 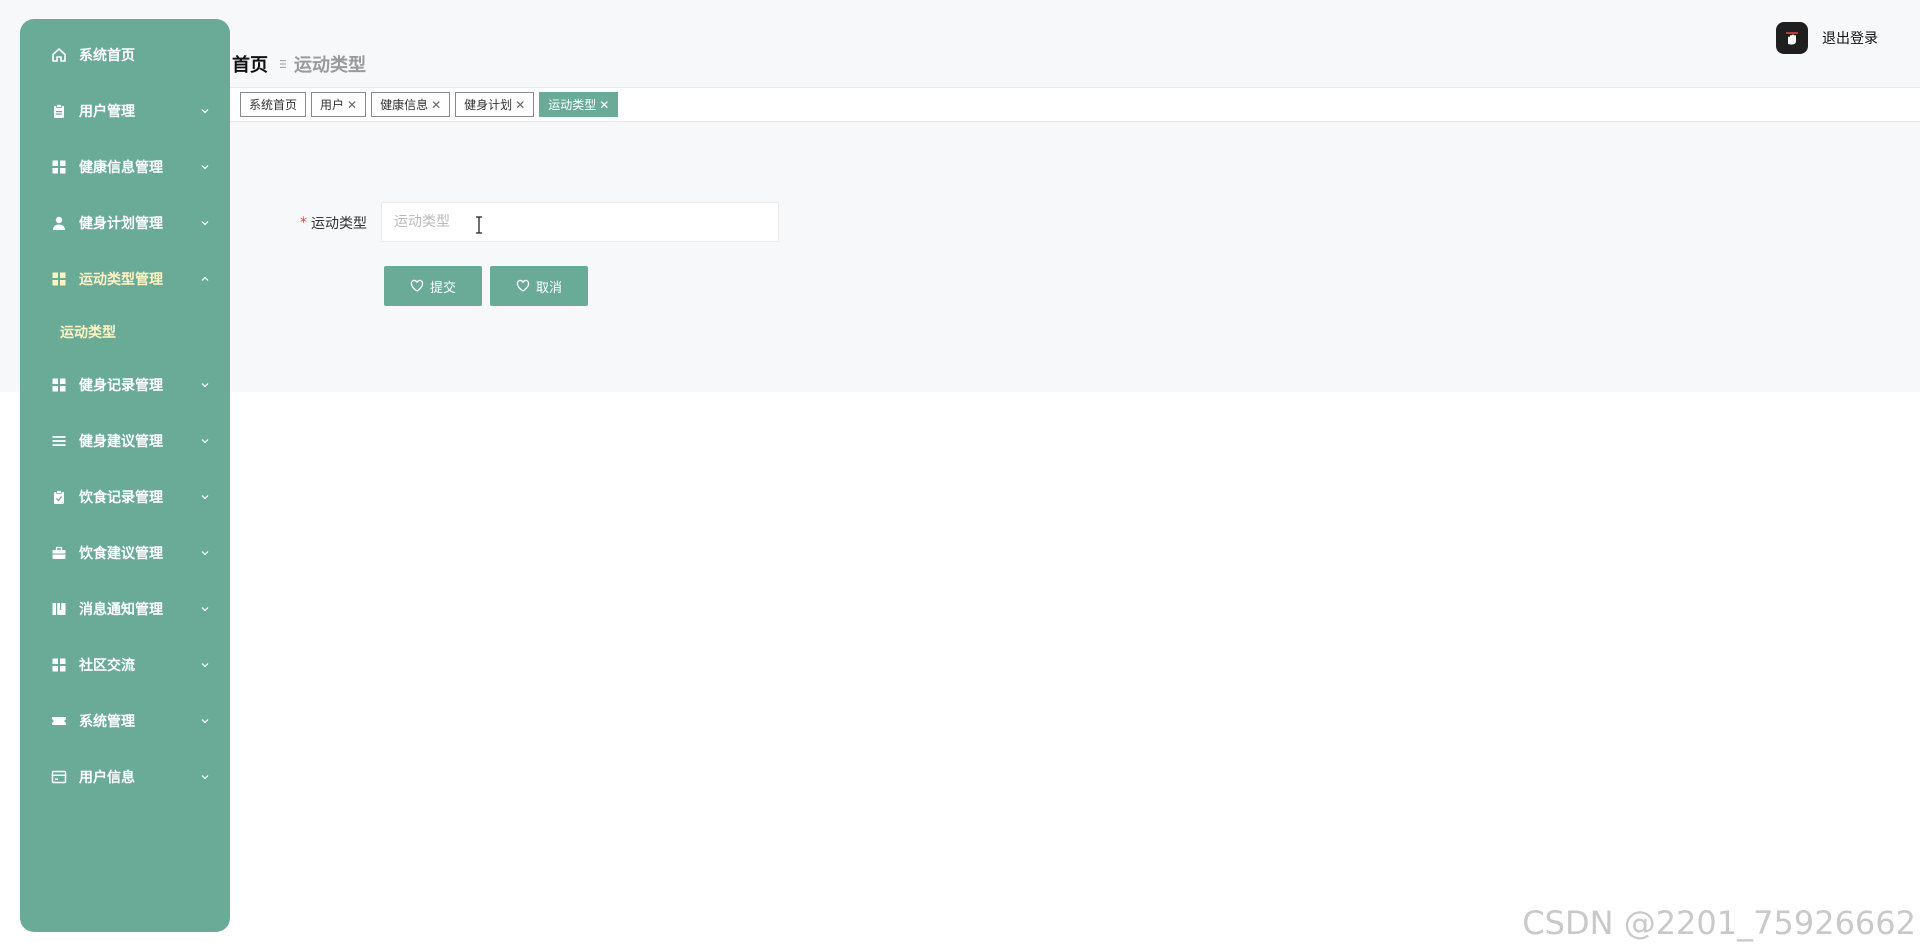 I want to click on text-cursor-icon, so click(x=479, y=225).